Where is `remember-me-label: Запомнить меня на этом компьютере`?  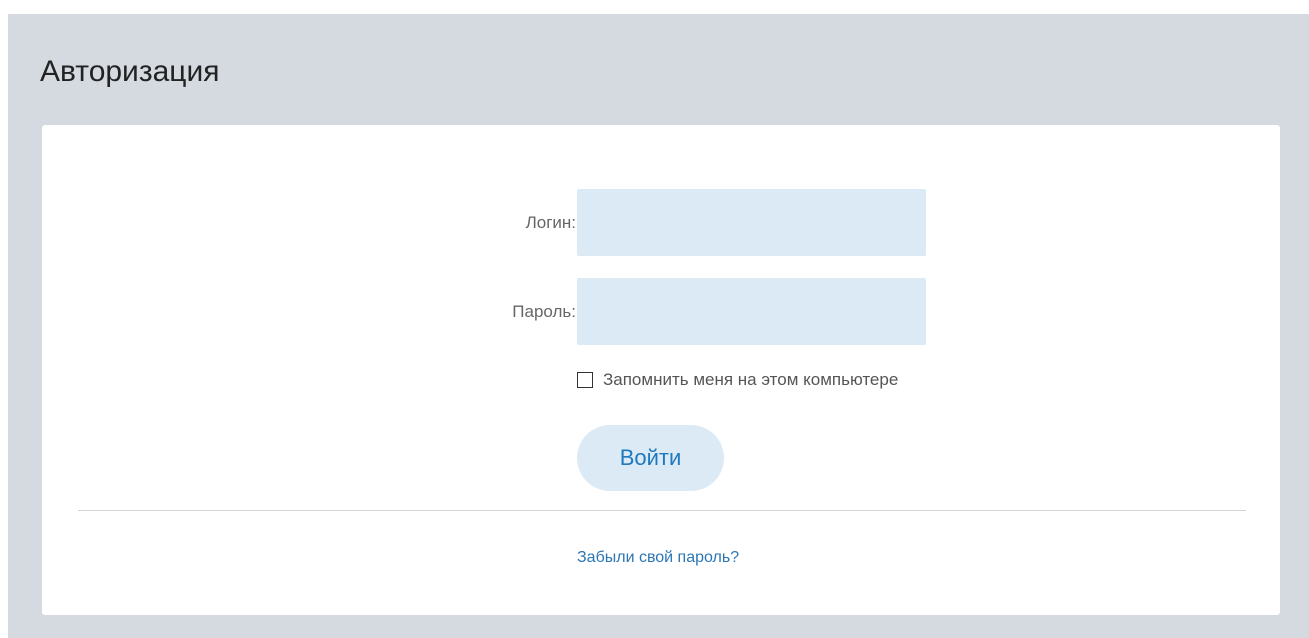 remember-me-label: Запомнить меня на этом компьютере is located at coordinates (751, 379).